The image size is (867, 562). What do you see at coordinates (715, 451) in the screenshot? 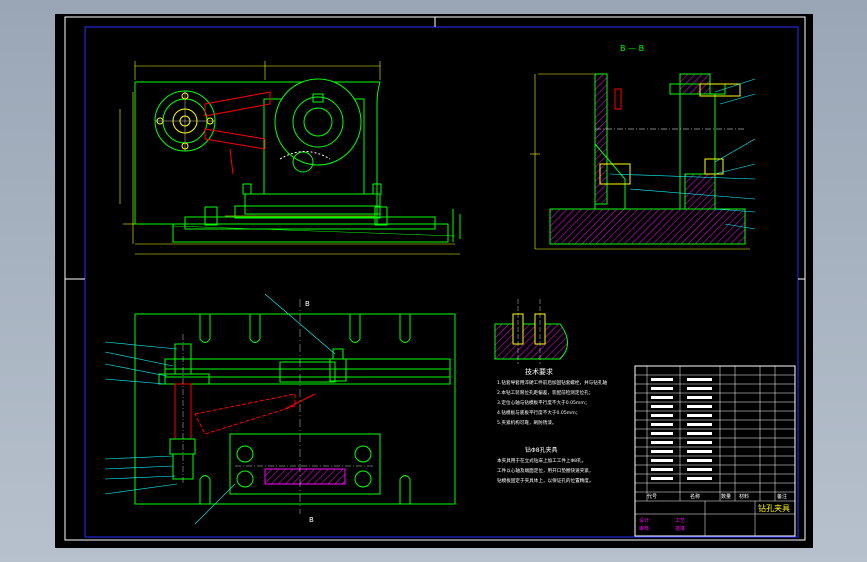
I see `title-block: 代号 名称 数量 材料 备注 钻孔夹具 设计 审核 工艺 批准` at bounding box center [715, 451].